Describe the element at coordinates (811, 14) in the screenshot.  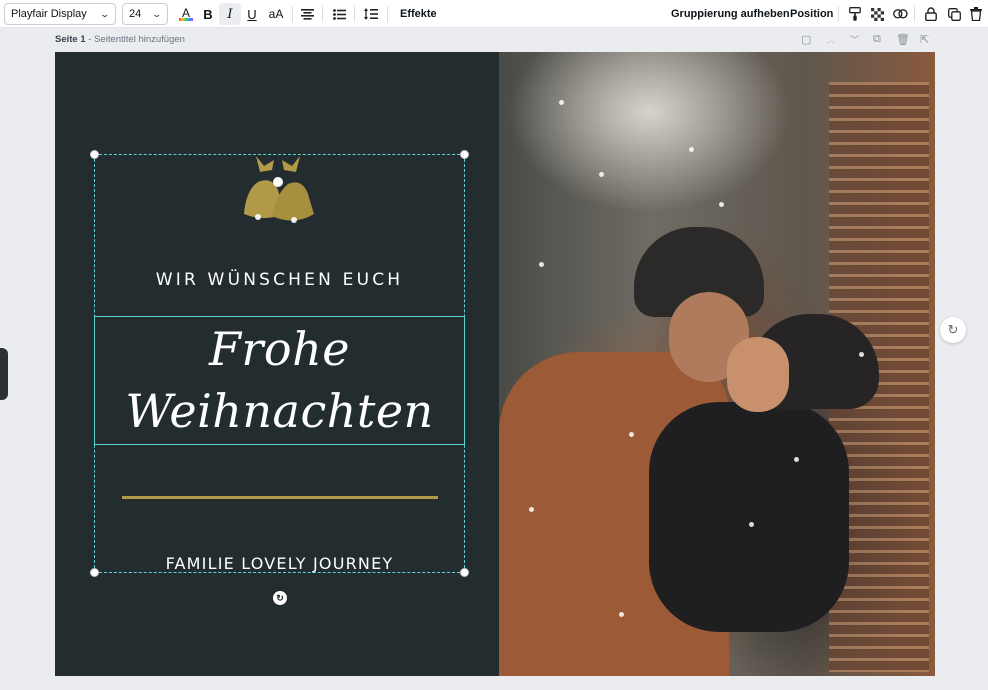
I see `position-button: Position` at that location.